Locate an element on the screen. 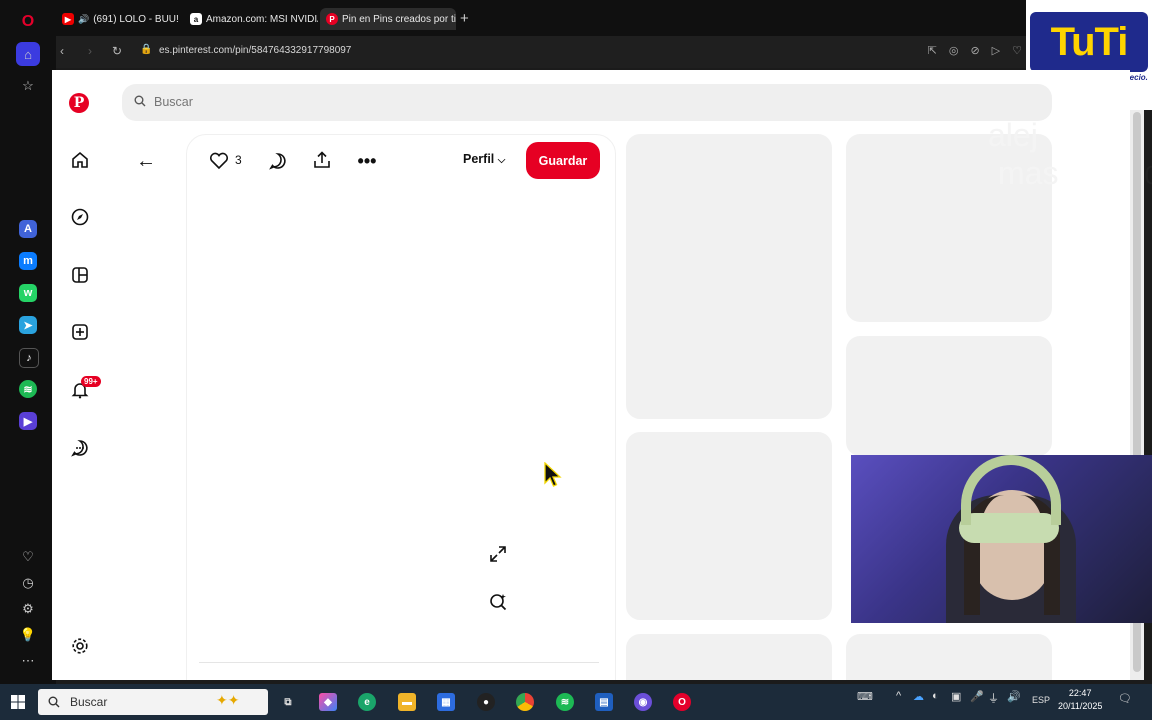 This screenshot has width=1152, height=720. taskbar-search-placeholder: Buscar is located at coordinates (89, 702).